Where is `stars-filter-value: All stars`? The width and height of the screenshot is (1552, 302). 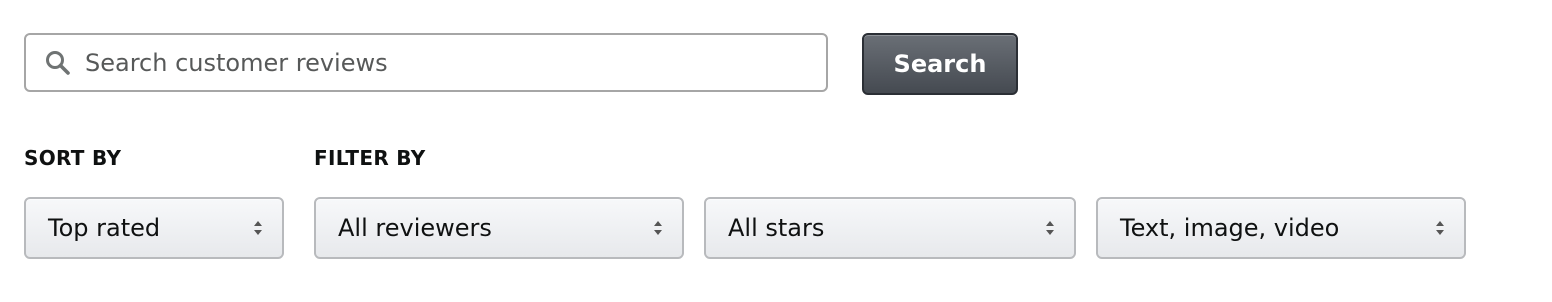 stars-filter-value: All stars is located at coordinates (776, 228).